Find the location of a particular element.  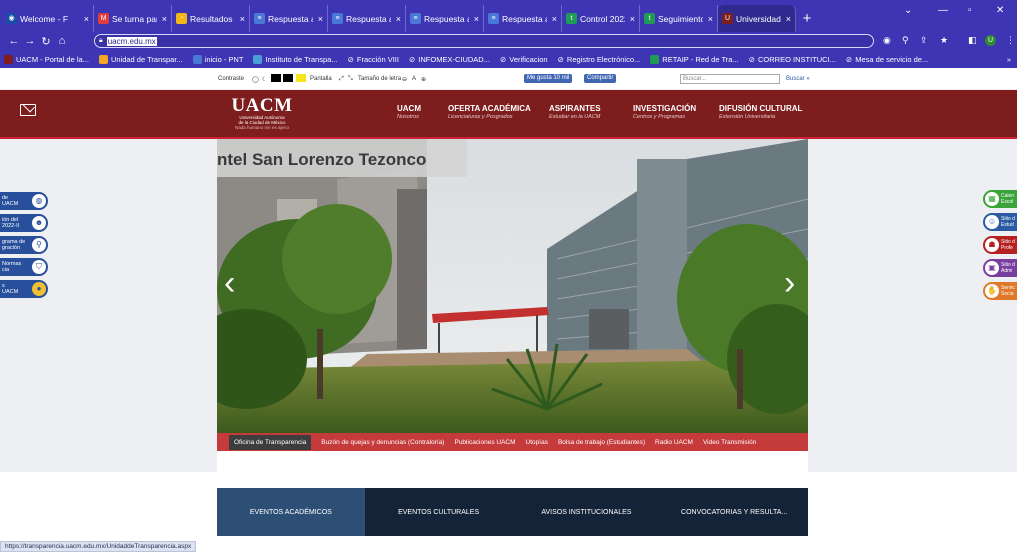

tab-eventos-culturales: EVENTOS CULTURALES is located at coordinates (439, 512).